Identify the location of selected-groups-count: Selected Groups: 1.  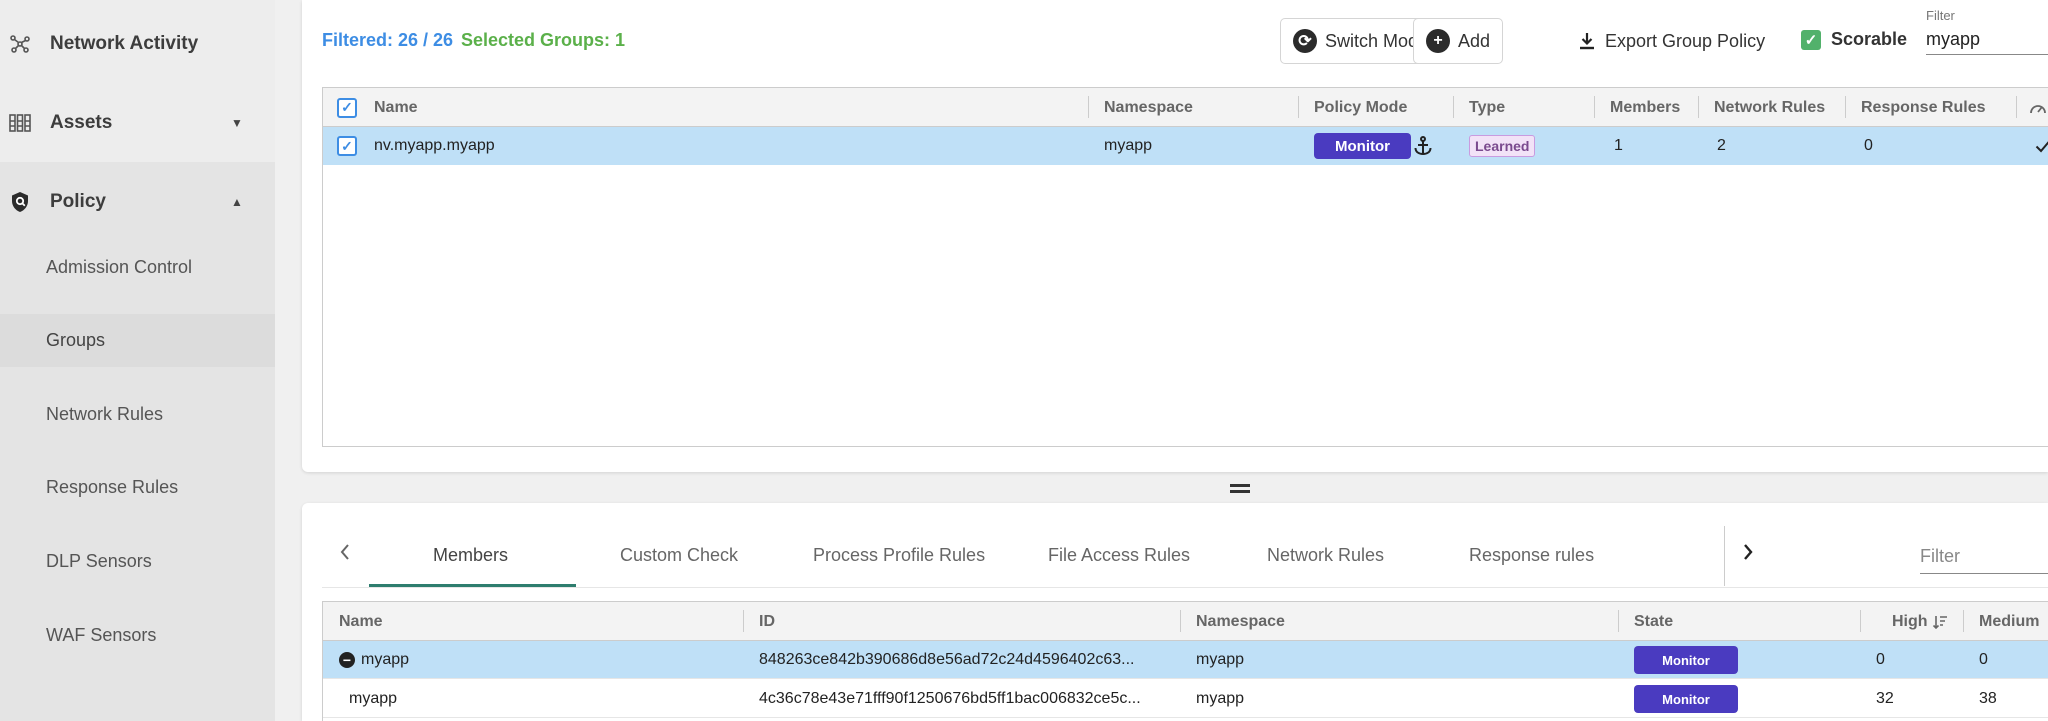
(543, 40).